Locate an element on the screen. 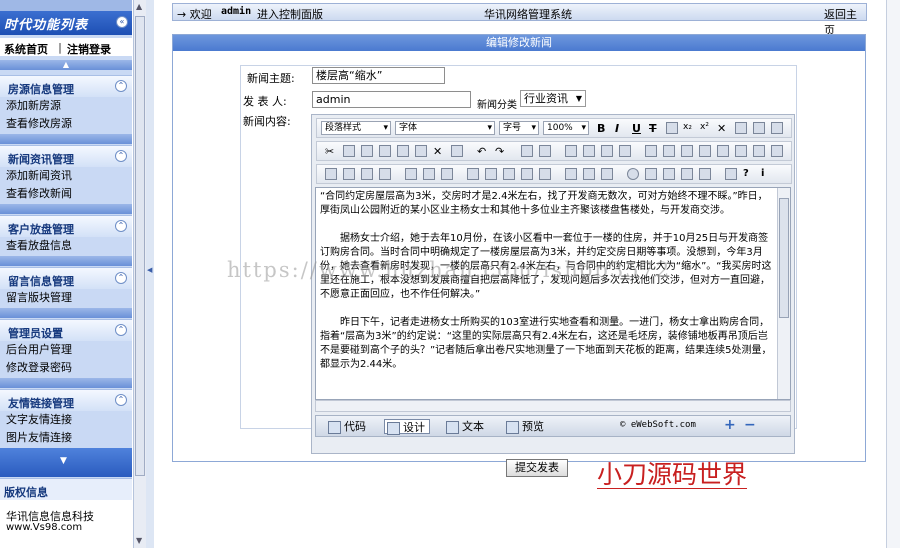 Image resolution: width=900 pixels, height=548 pixels. eraser-icon is located at coordinates (457, 151).